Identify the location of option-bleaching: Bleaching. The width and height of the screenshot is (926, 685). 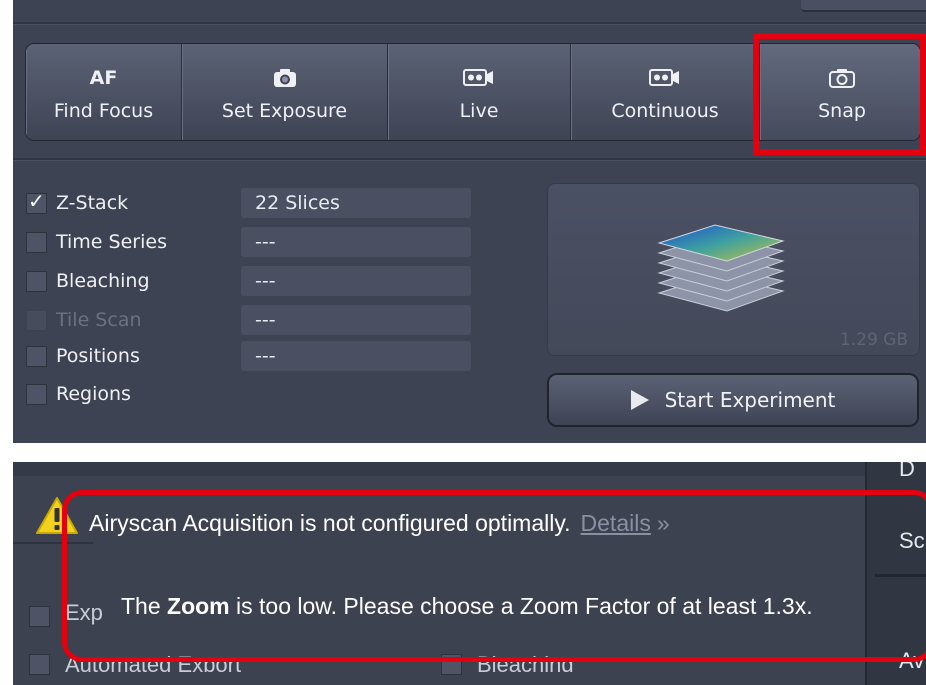
(88, 281).